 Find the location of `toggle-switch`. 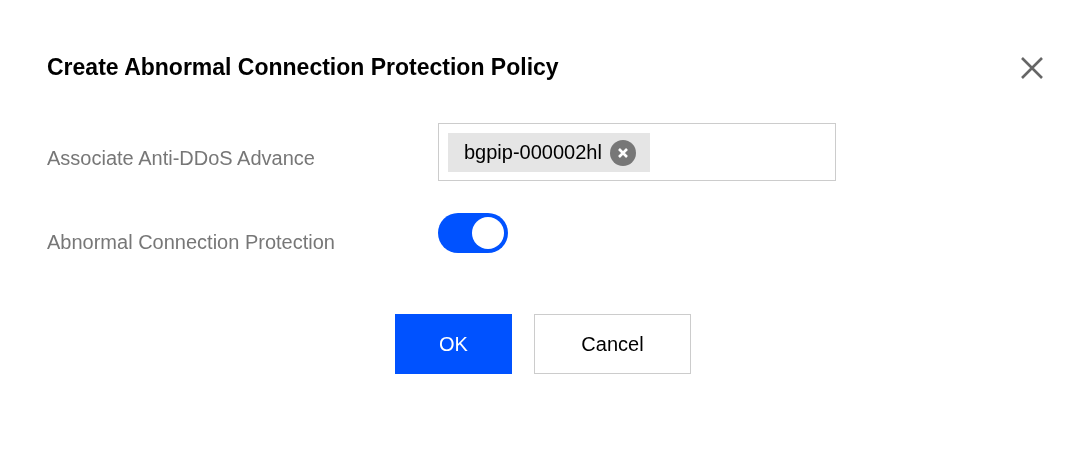

toggle-switch is located at coordinates (473, 233).